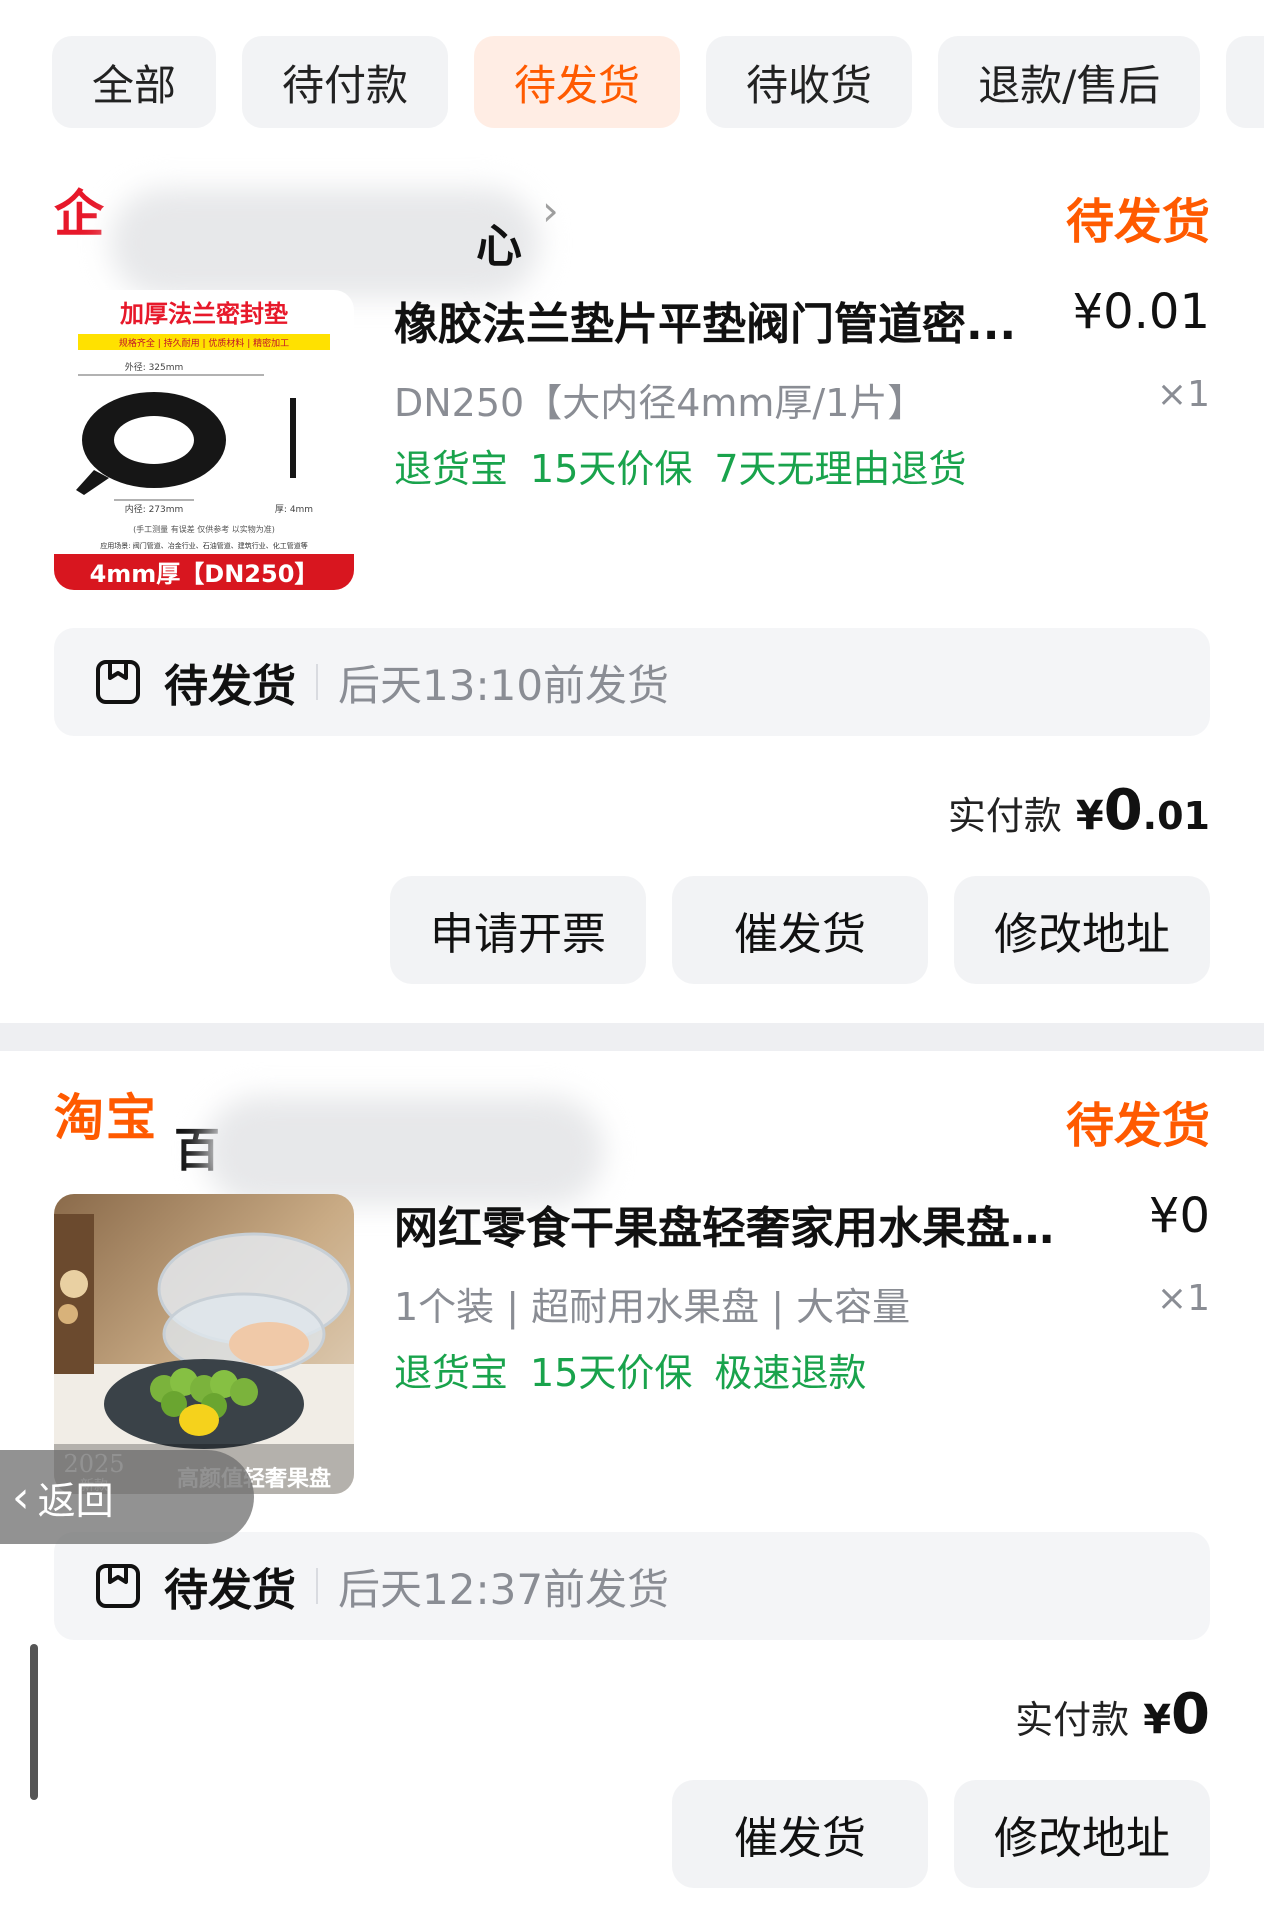 The image size is (1264, 1905). Describe the element at coordinates (504, 685) in the screenshot. I see `shipping-deadline: 后天13:10前发货` at that location.